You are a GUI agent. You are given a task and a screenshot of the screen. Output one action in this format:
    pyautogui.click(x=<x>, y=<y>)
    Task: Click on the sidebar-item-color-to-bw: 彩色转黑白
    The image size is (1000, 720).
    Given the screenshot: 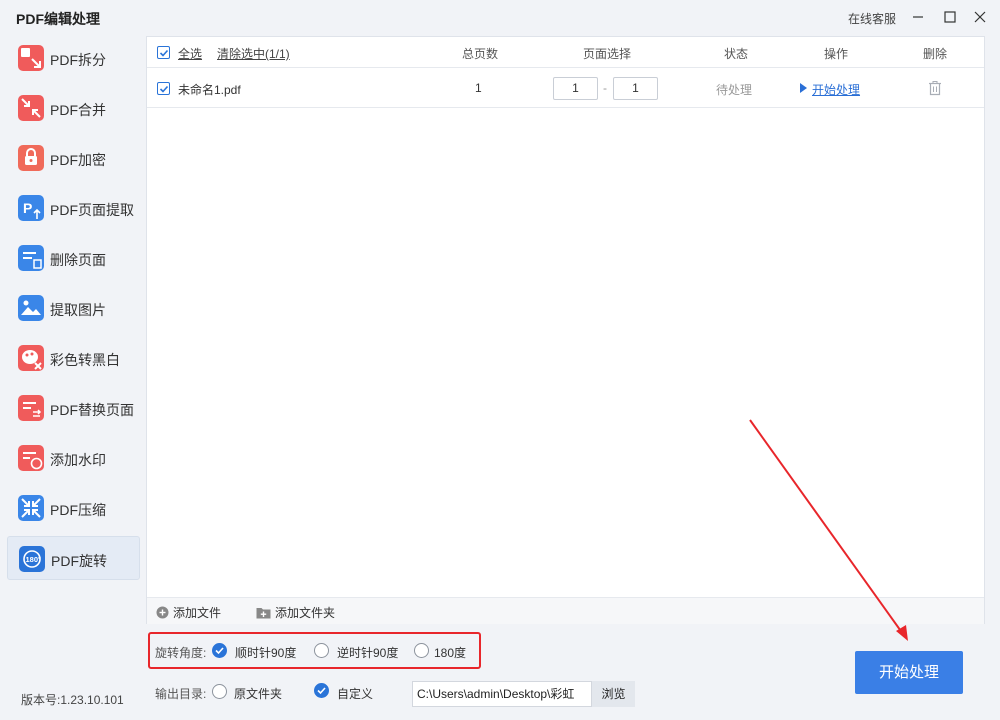 What is the action you would take?
    pyautogui.click(x=73, y=358)
    